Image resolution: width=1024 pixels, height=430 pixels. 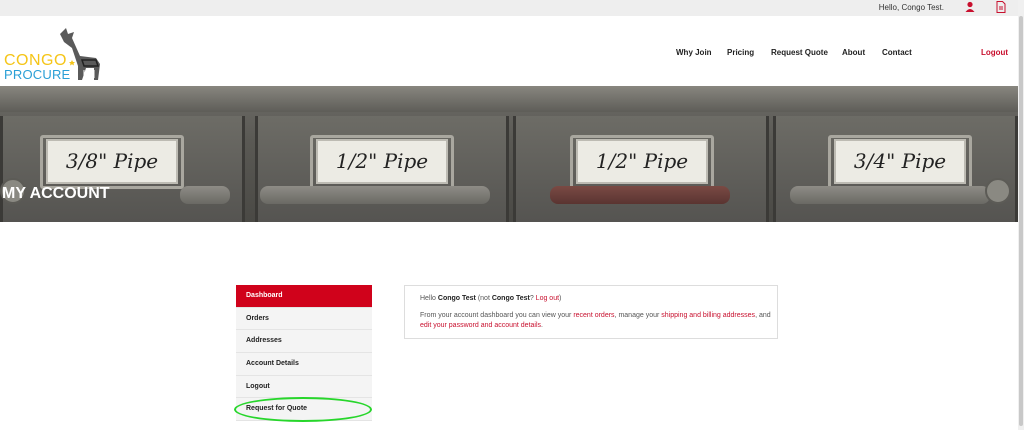 What do you see at coordinates (56, 193) in the screenshot?
I see `page-title: MY ACCOUNT` at bounding box center [56, 193].